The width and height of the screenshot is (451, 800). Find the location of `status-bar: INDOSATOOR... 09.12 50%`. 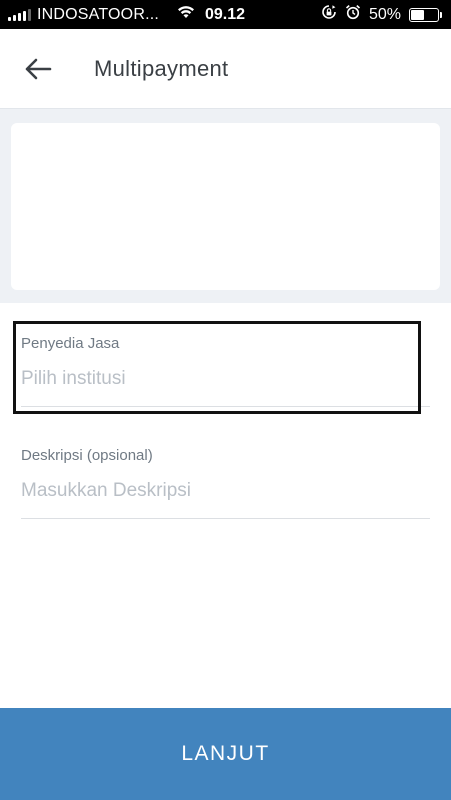

status-bar: INDOSATOOR... 09.12 50% is located at coordinates (225, 14).